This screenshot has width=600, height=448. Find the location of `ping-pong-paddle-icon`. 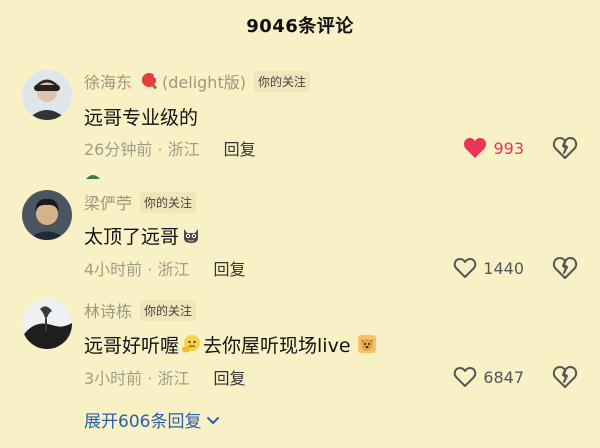

ping-pong-paddle-icon is located at coordinates (150, 81).